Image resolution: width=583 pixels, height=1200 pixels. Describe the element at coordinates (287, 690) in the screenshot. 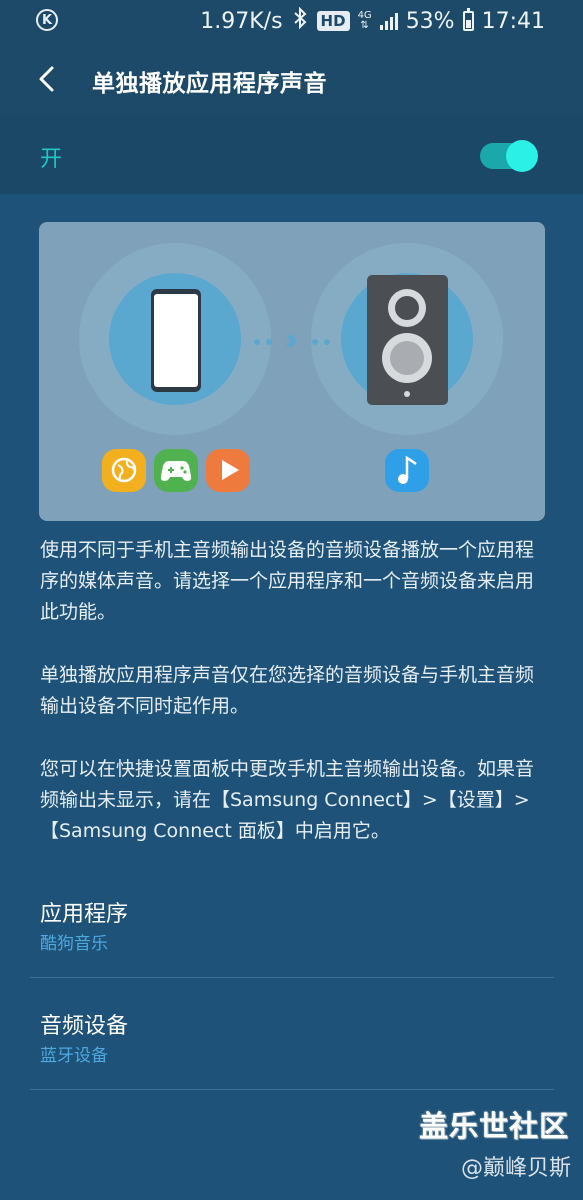

I see `description-paragraph-2: 单独播放应用程序声音仅在您选择的音频设备与手机主音频输出设备不同时起作用。` at that location.